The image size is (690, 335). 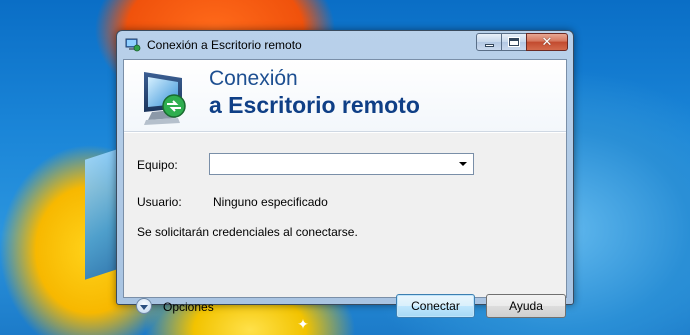 I want to click on user-label: Usuario:, so click(x=159, y=202).